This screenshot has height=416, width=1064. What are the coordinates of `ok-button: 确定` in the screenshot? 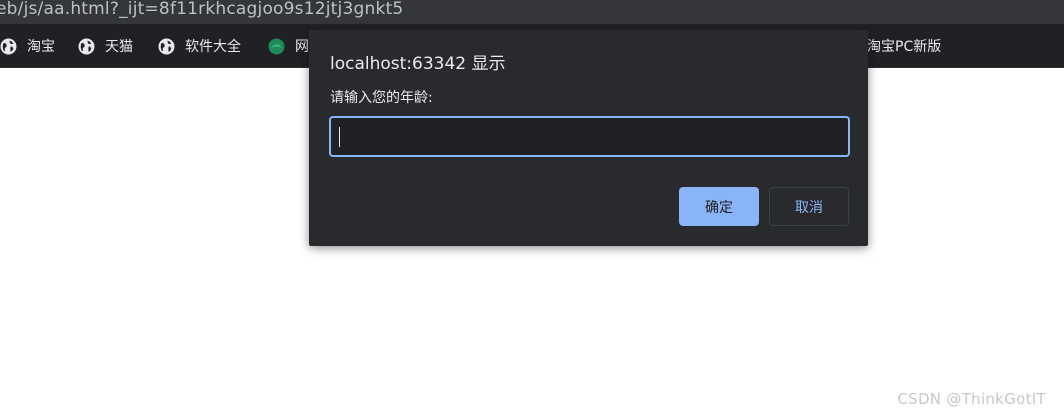 It's located at (719, 206).